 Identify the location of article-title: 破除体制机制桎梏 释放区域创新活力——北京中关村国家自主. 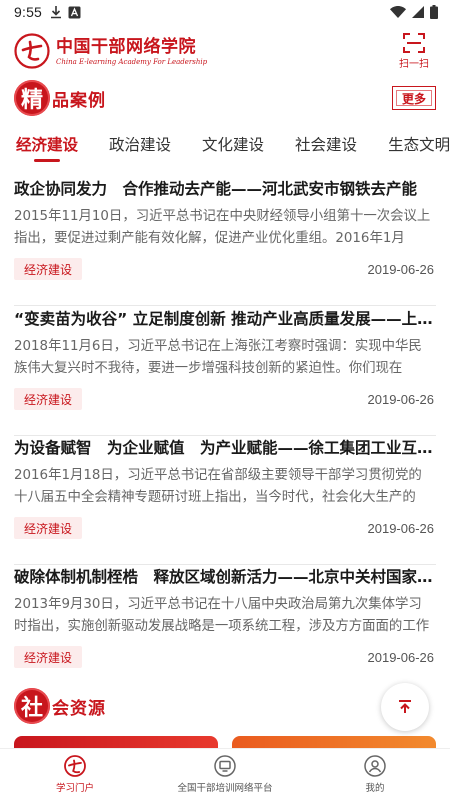
(225, 577).